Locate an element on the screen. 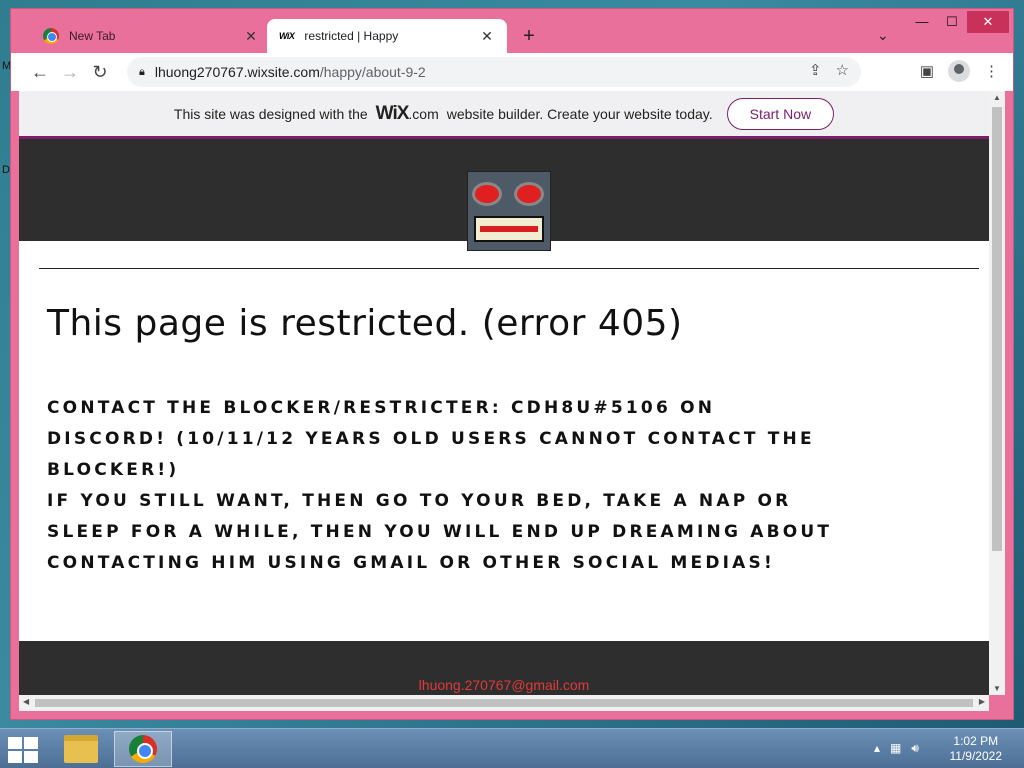  system-tray: ▴ ▦ 🔊︎ is located at coordinates (896, 748).